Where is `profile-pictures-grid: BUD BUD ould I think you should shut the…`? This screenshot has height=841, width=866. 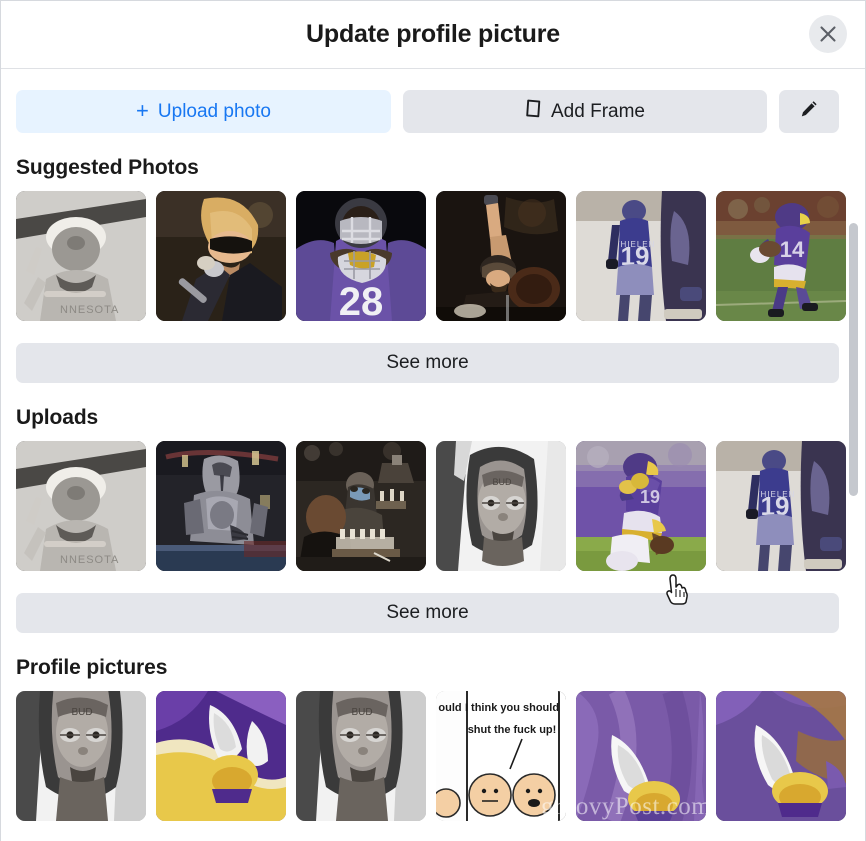
profile-pictures-grid: BUD BUD ould I think you should shut the… is located at coordinates (431, 756).